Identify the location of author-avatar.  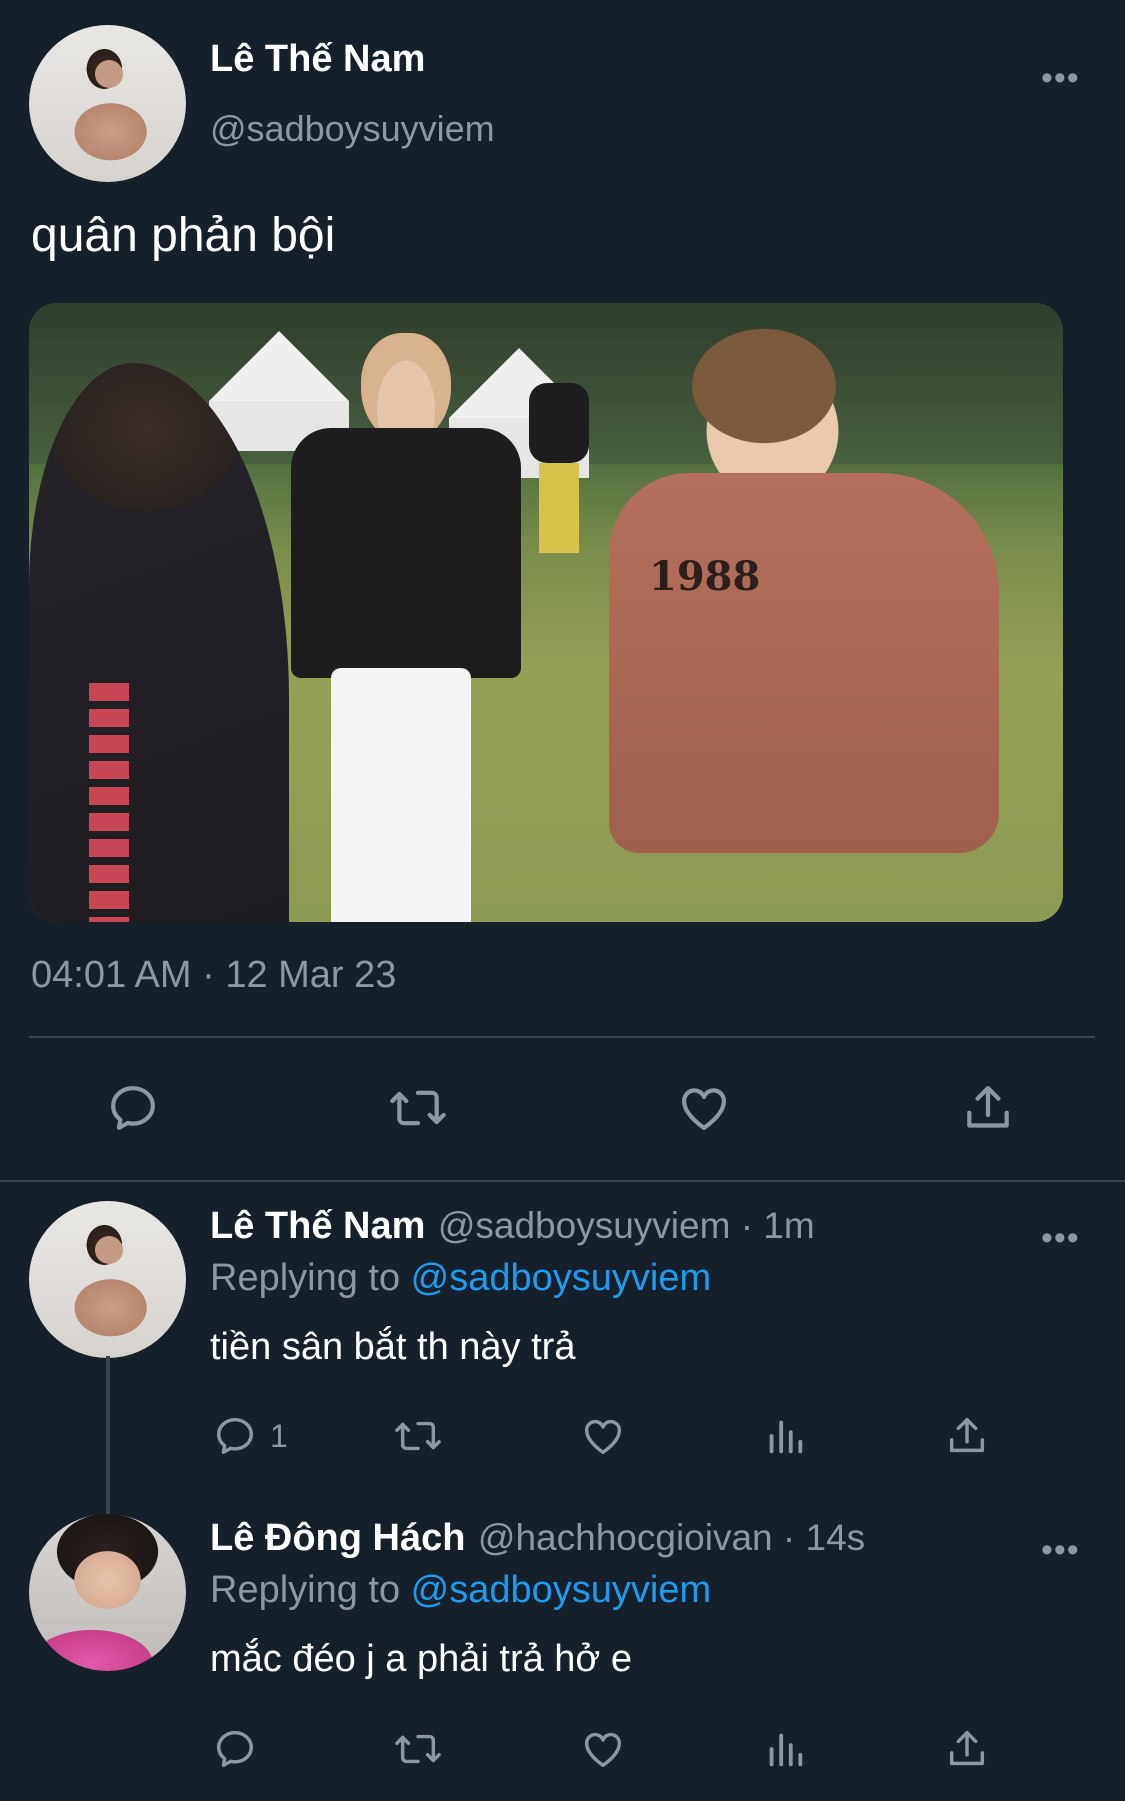
(107, 103).